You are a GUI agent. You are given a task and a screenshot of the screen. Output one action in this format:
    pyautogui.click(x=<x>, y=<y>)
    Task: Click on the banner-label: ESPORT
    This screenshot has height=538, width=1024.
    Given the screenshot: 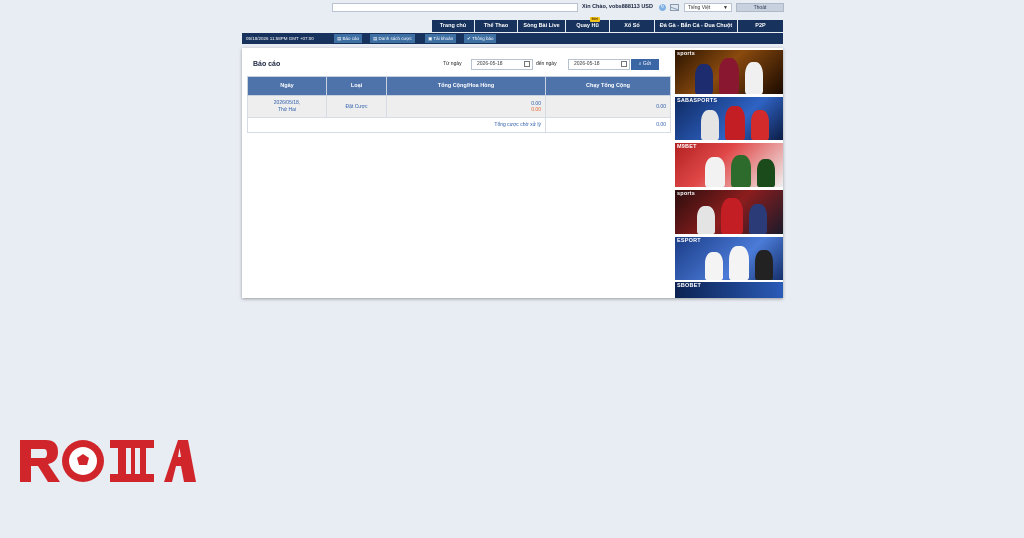 What is the action you would take?
    pyautogui.click(x=689, y=241)
    